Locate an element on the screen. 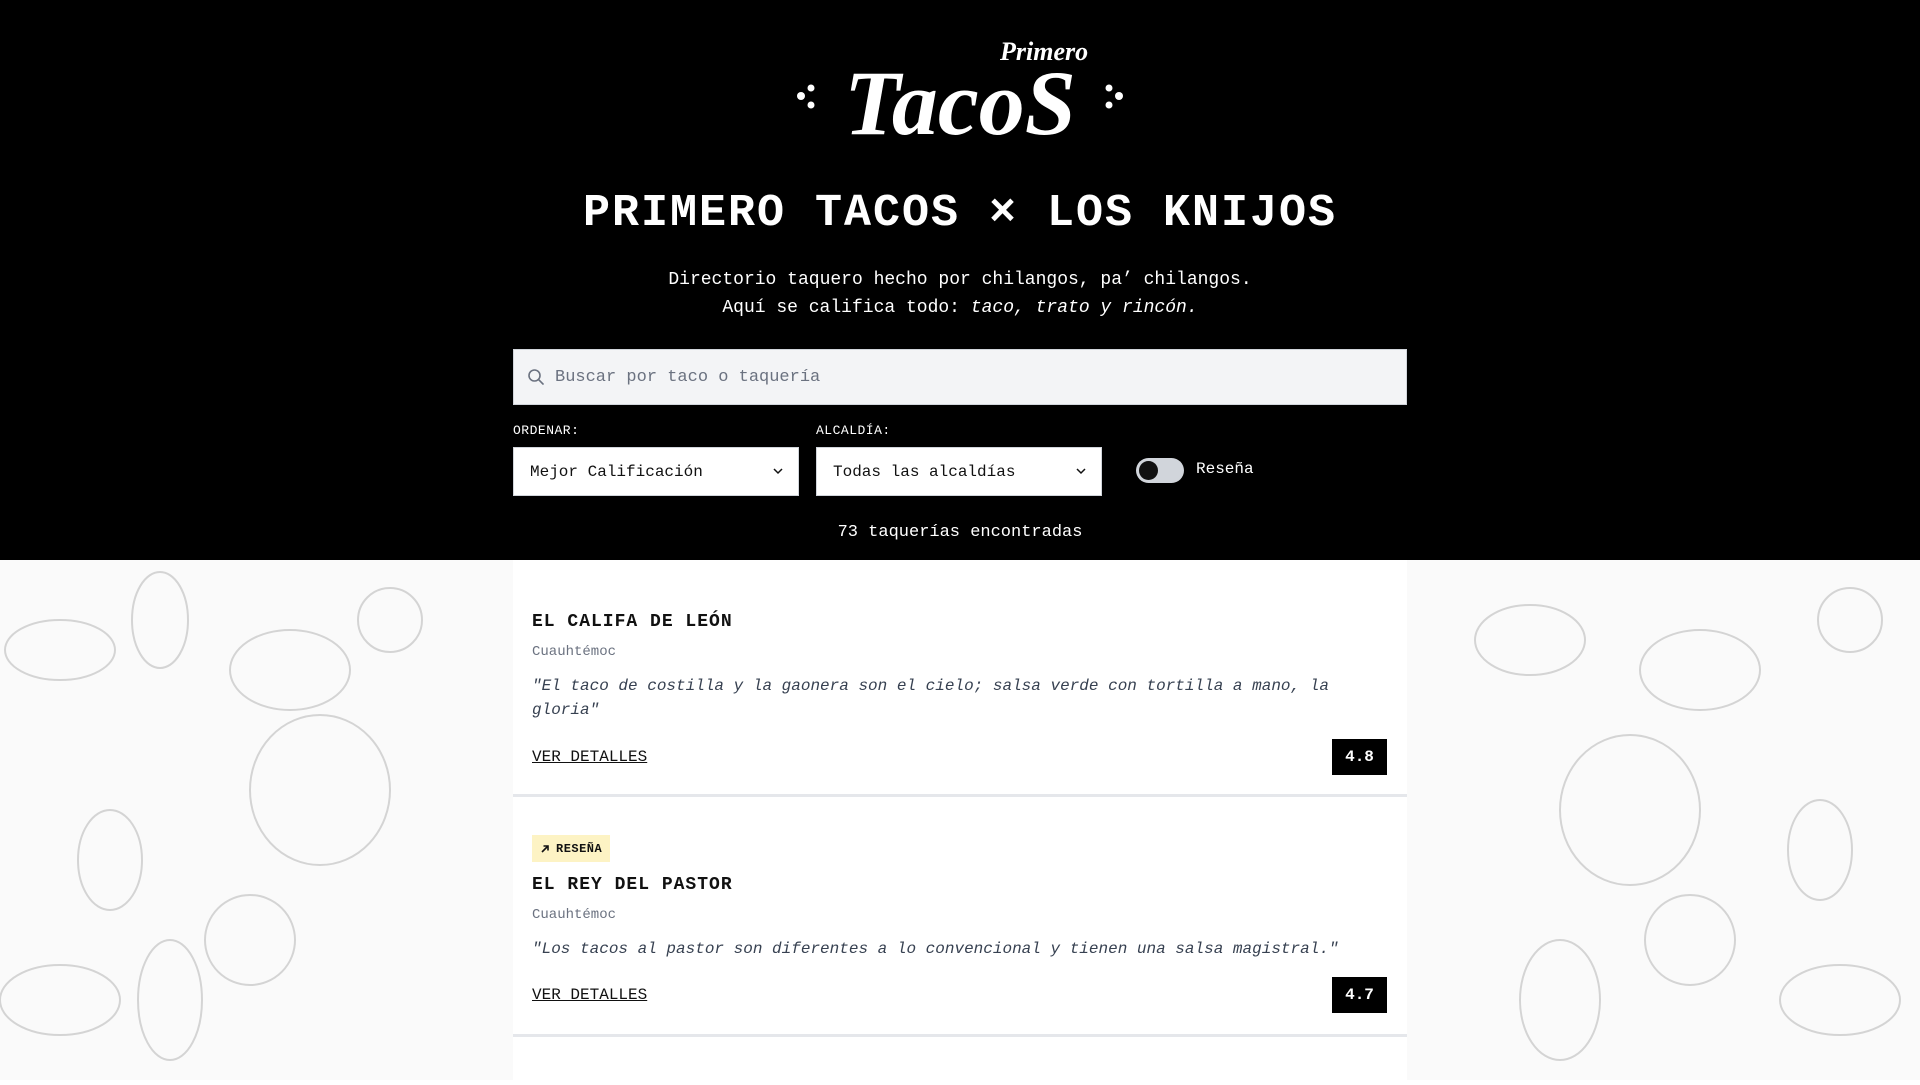 The width and height of the screenshot is (1920, 1085). brand-logo: Primero TacoS is located at coordinates (960, 90).